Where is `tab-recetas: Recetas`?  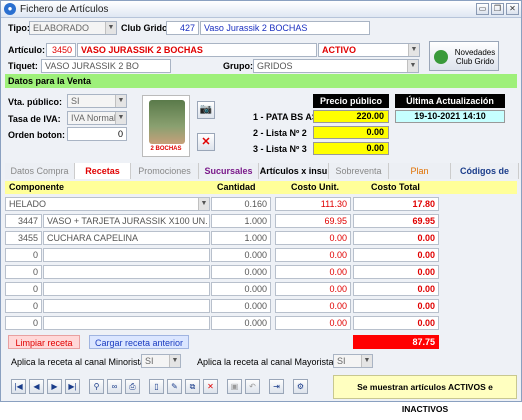
tab-recetas: Recetas is located at coordinates (103, 171).